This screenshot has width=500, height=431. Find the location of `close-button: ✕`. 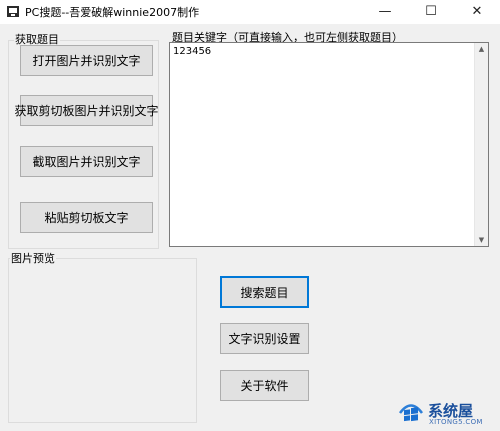

close-button: ✕ is located at coordinates (477, 12).